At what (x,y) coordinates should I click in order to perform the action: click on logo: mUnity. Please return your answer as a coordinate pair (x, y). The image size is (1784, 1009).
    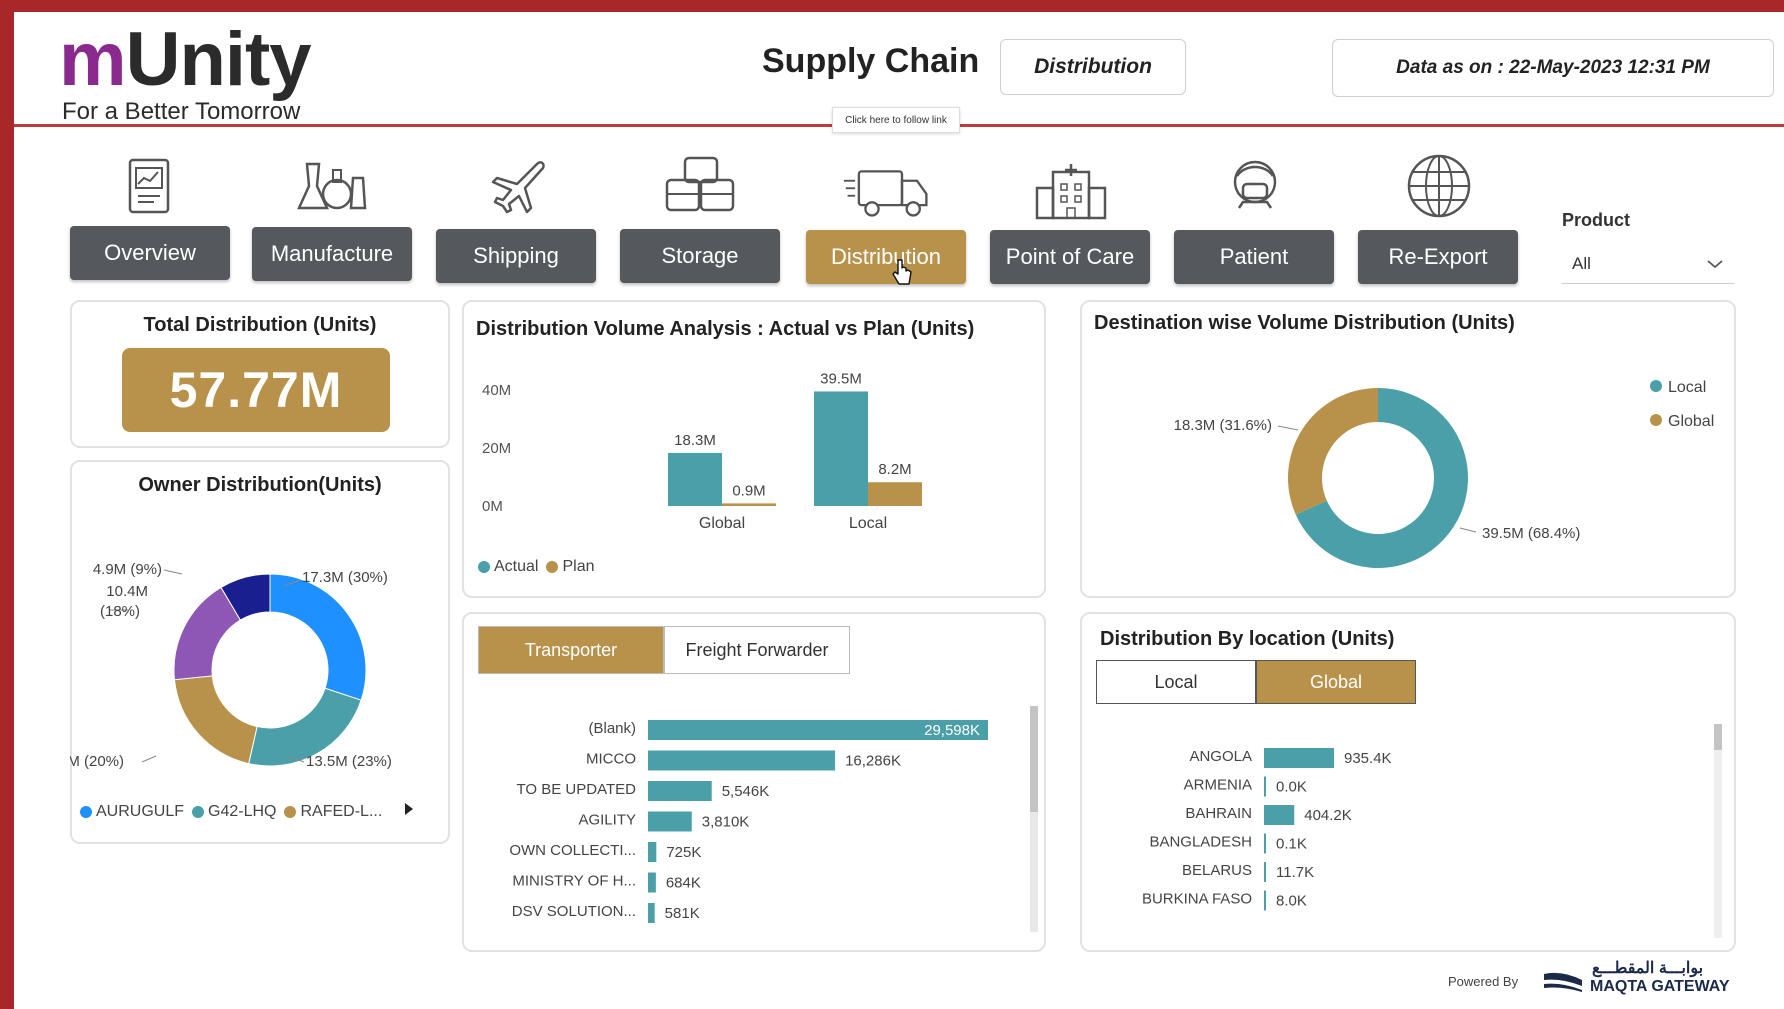
    Looking at the image, I should click on (185, 60).